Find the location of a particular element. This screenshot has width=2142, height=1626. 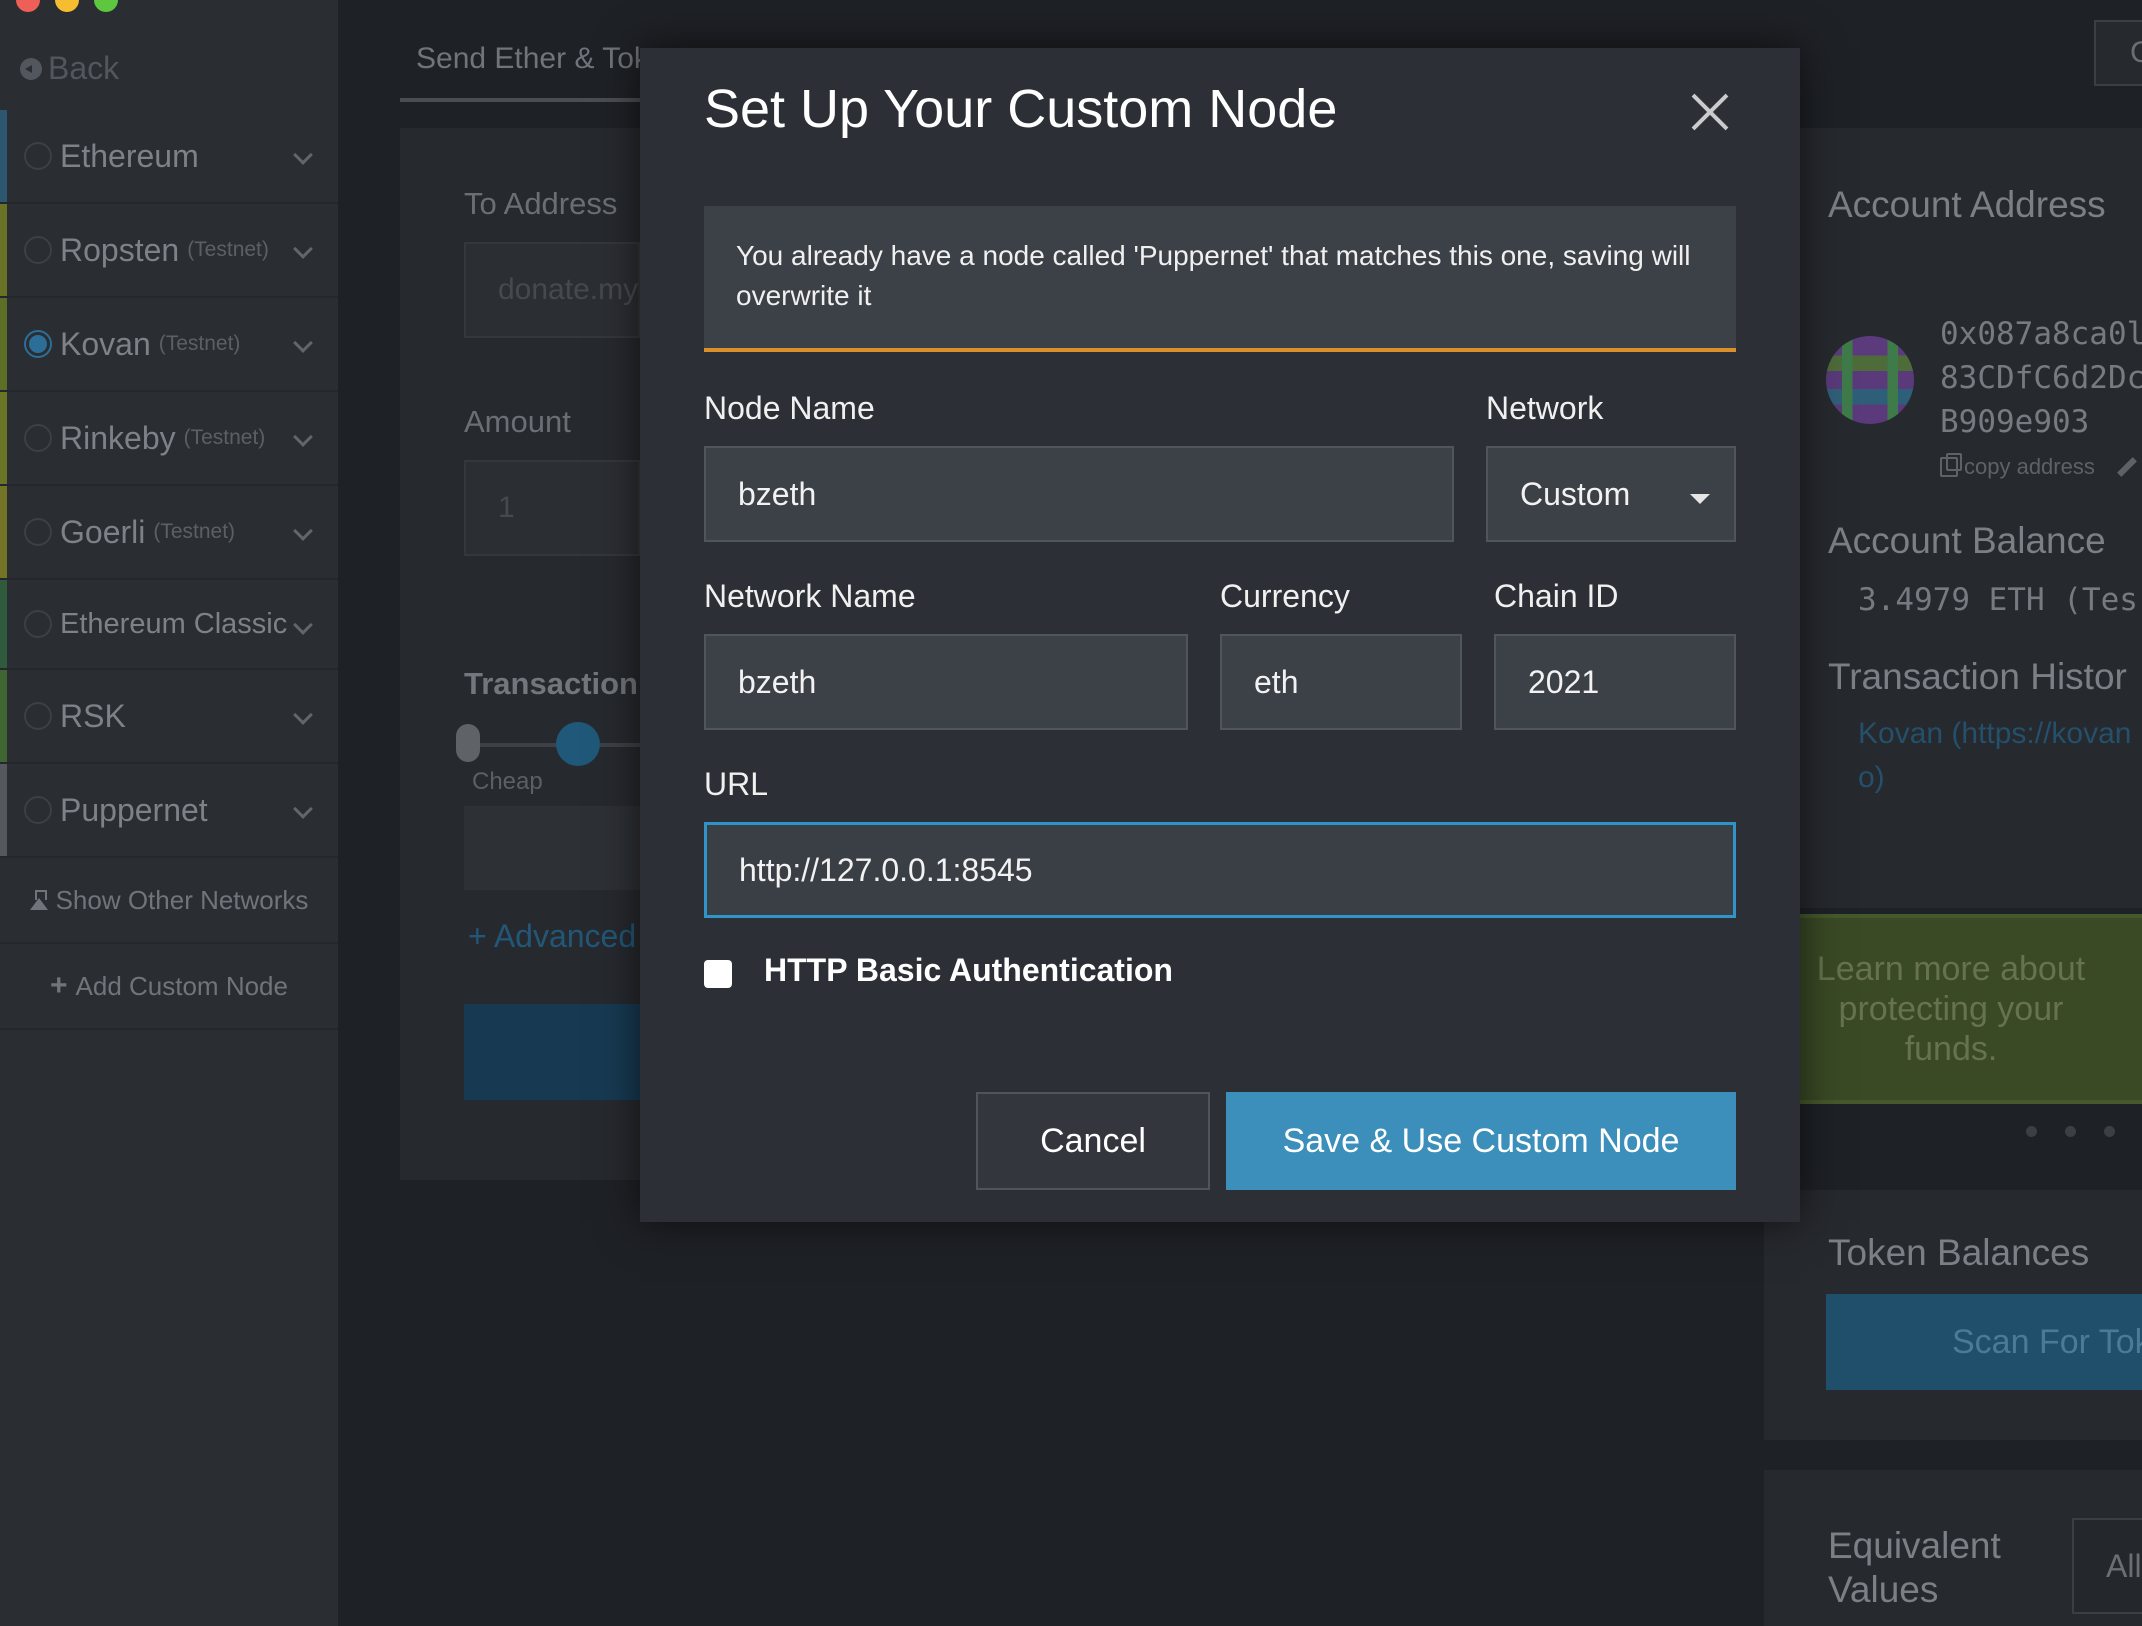

token-balances-label: Token Balances is located at coordinates (1959, 1252).